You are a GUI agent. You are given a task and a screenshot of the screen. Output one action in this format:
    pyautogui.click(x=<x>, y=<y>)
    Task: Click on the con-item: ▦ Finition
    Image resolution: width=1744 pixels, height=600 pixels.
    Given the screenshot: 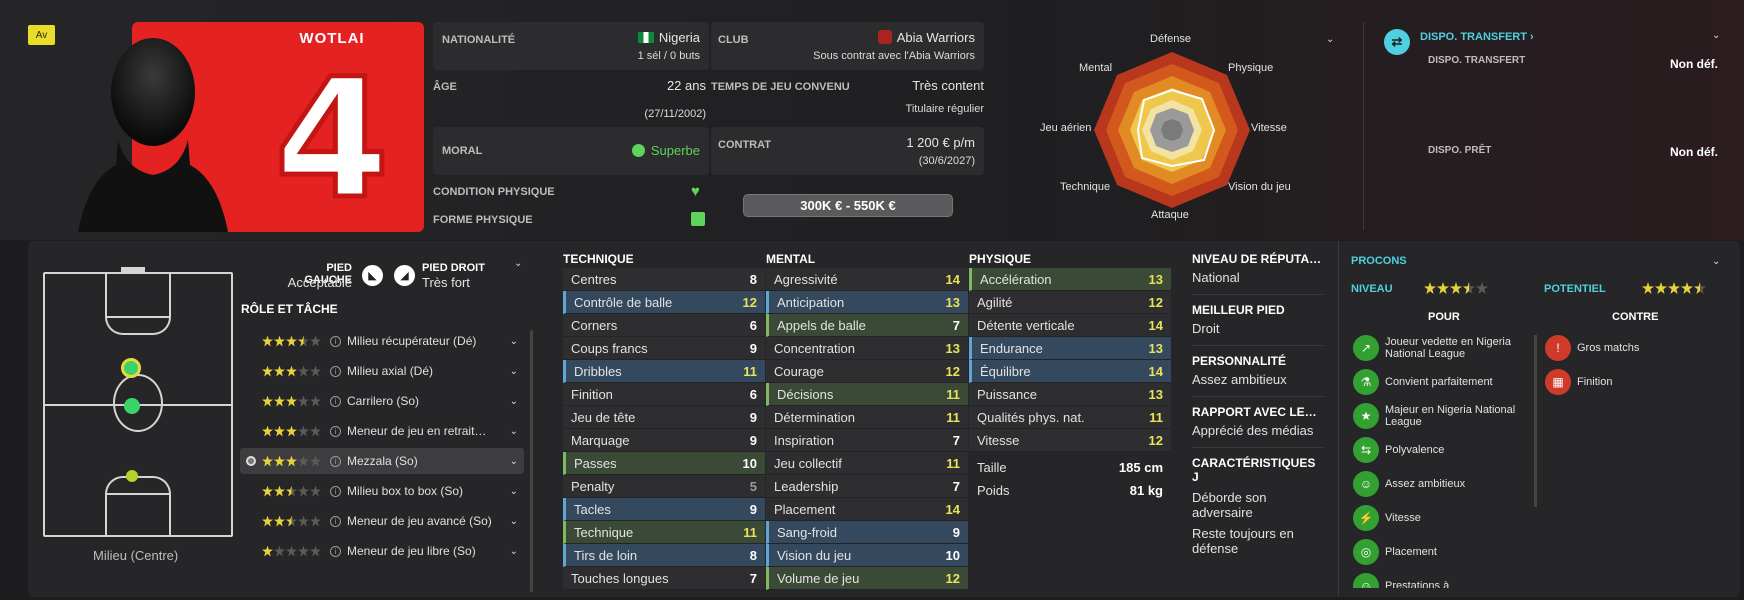 What is the action you would take?
    pyautogui.click(x=1630, y=382)
    